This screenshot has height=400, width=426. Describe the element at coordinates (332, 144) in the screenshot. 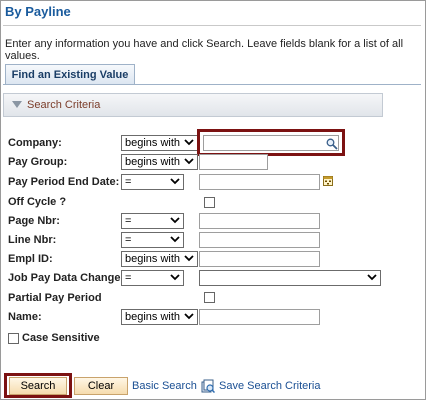

I see `lookup-icon` at that location.